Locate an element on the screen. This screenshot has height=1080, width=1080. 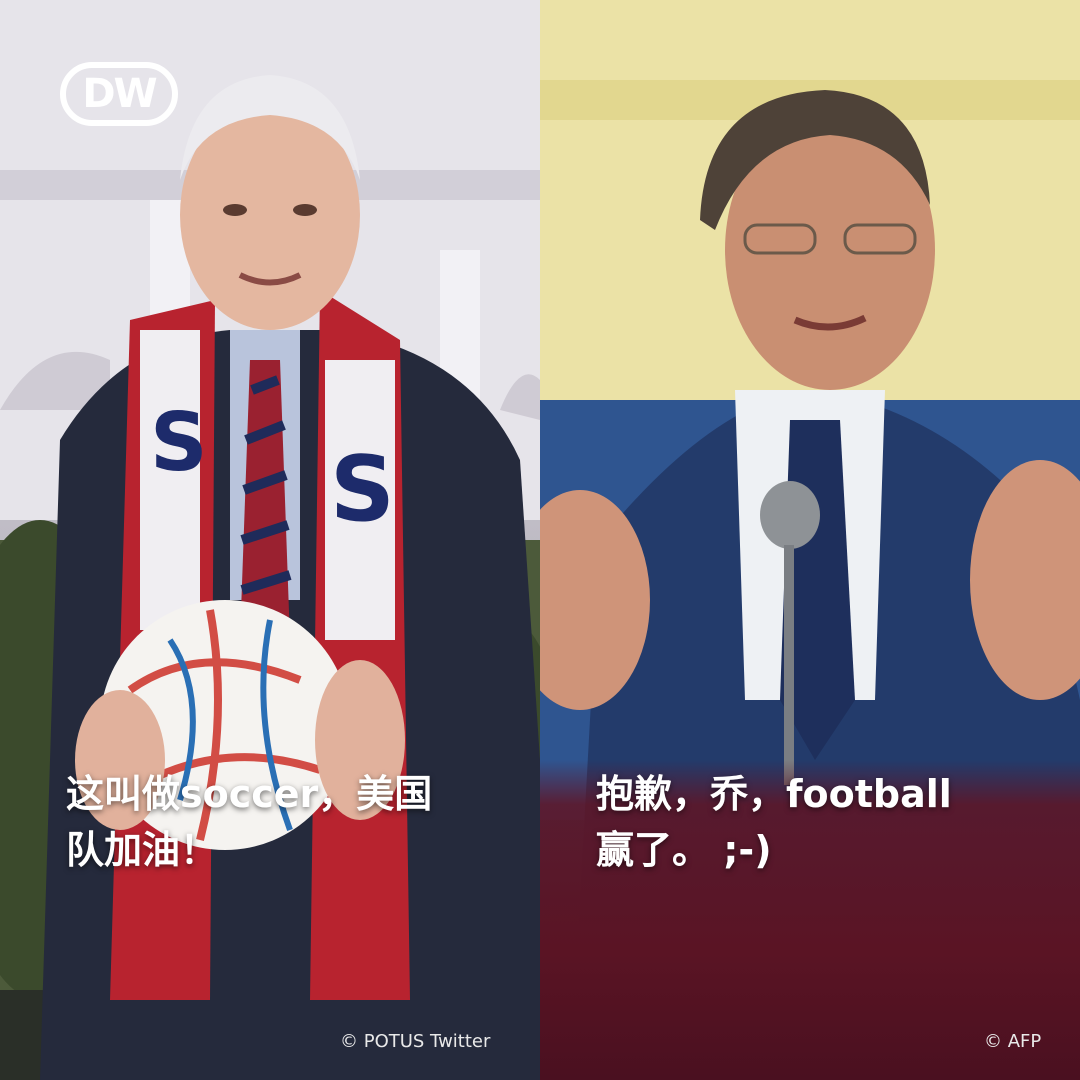
dw-logo-icon: DW is located at coordinates (119, 94).